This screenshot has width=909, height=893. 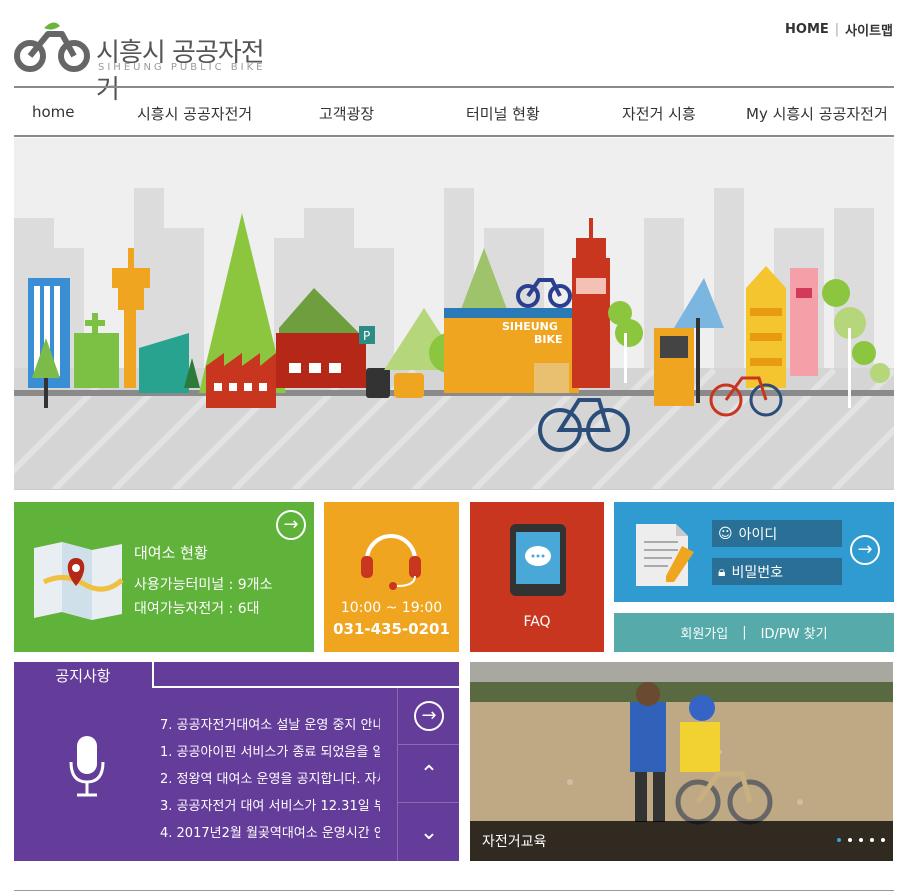 What do you see at coordinates (194, 113) in the screenshot?
I see `nav-item-public-bike: 시흥시 공공자전거` at bounding box center [194, 113].